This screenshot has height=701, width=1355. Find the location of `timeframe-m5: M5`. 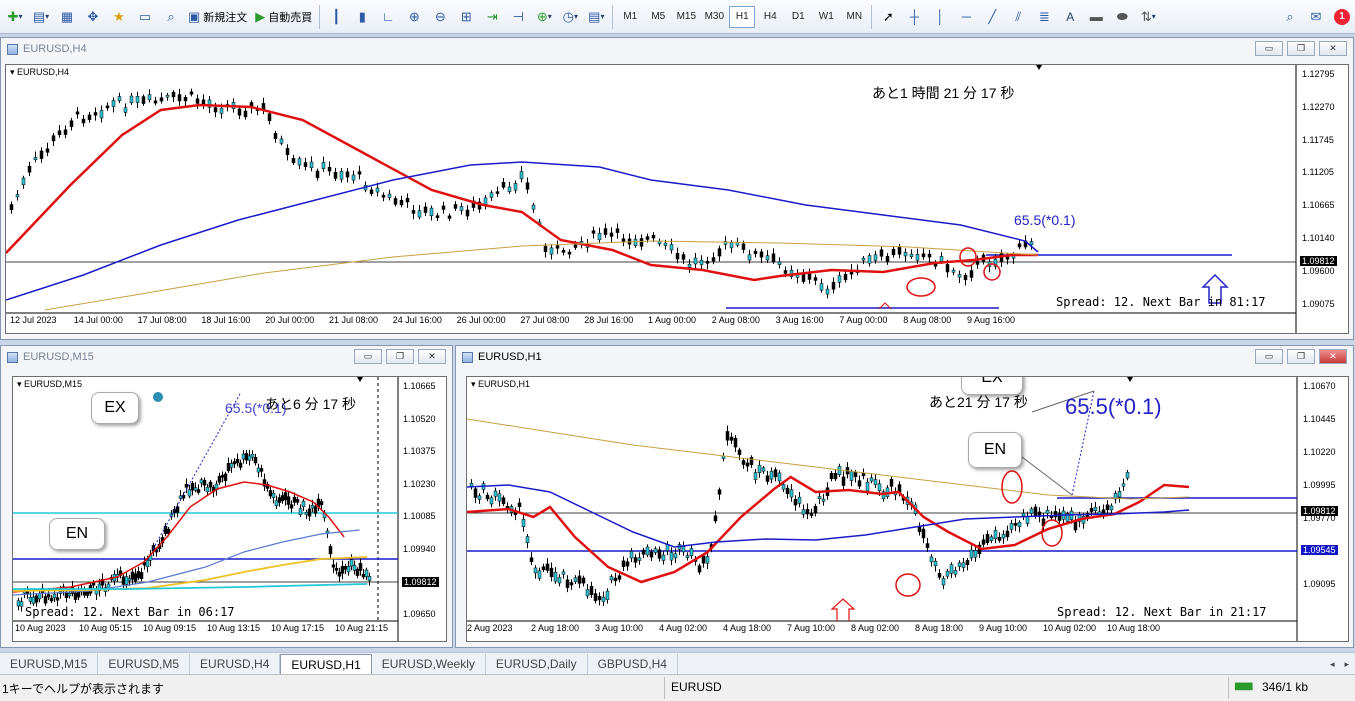

timeframe-m5: M5 is located at coordinates (658, 17).